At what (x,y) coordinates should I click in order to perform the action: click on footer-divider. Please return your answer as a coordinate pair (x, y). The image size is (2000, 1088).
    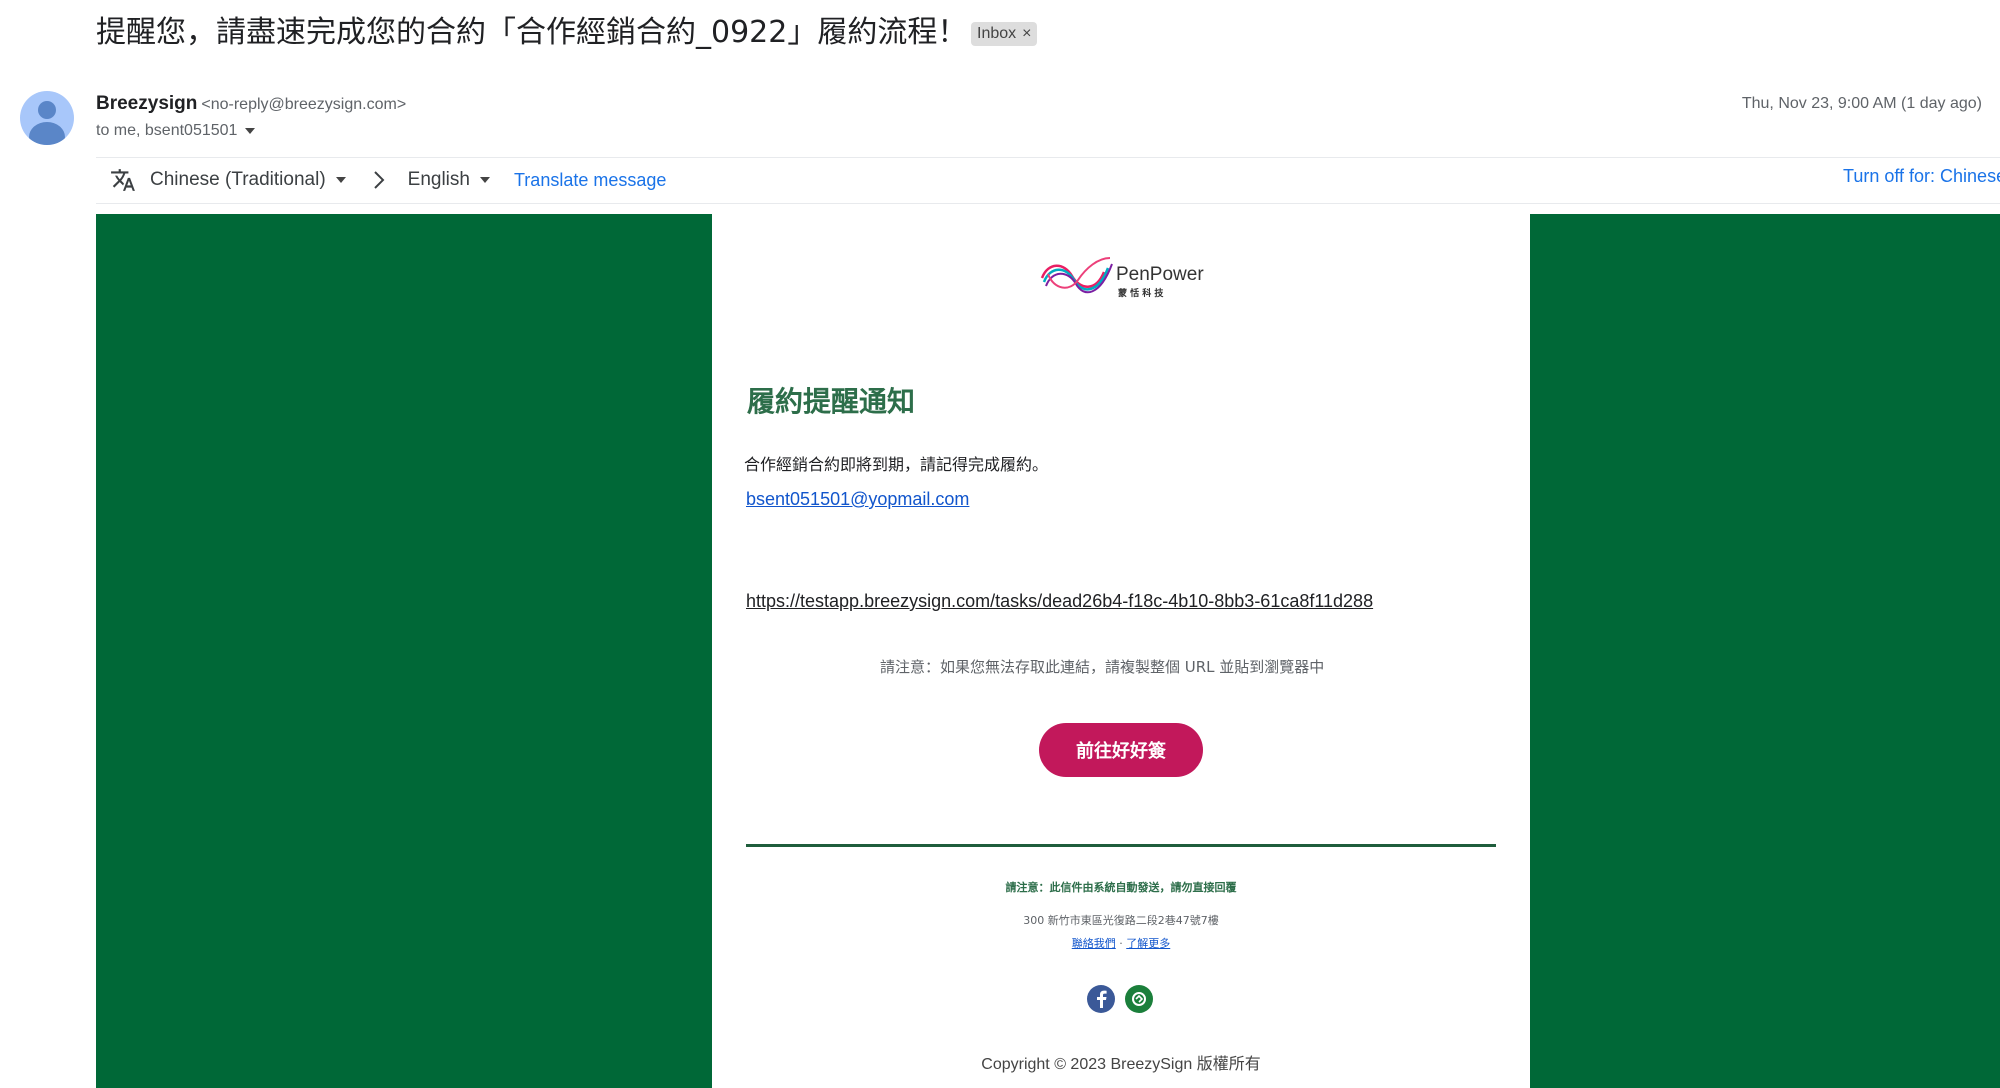
    Looking at the image, I should click on (1121, 845).